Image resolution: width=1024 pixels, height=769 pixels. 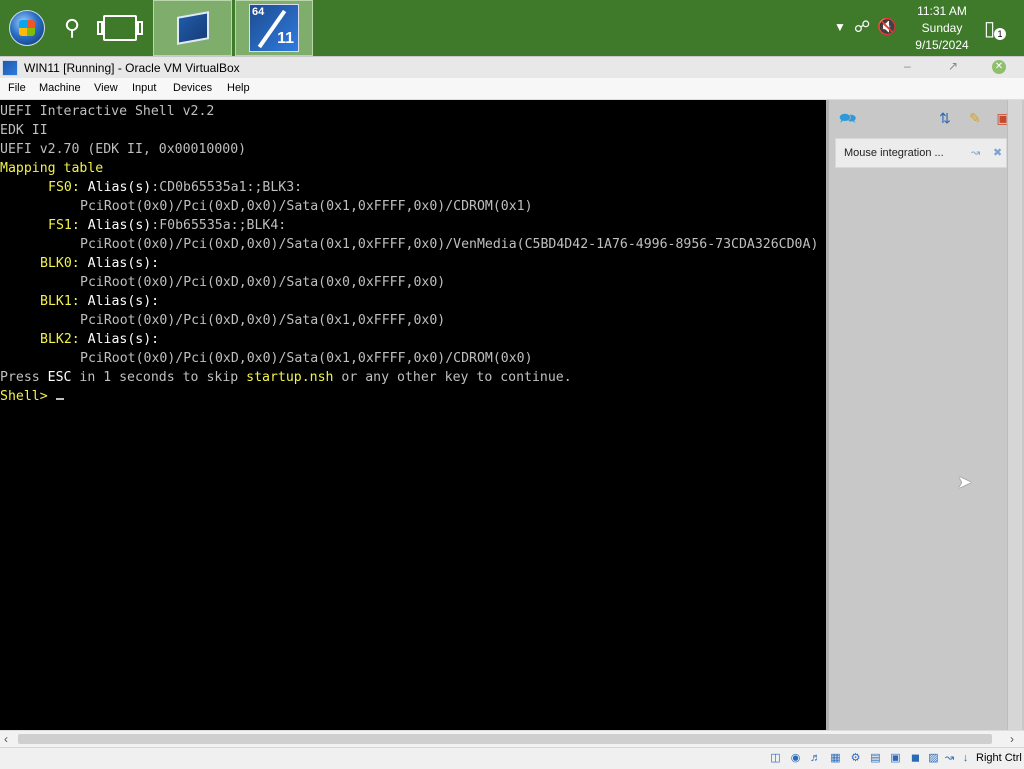 What do you see at coordinates (942, 11) in the screenshot?
I see `clock-time: 11:31 AM` at bounding box center [942, 11].